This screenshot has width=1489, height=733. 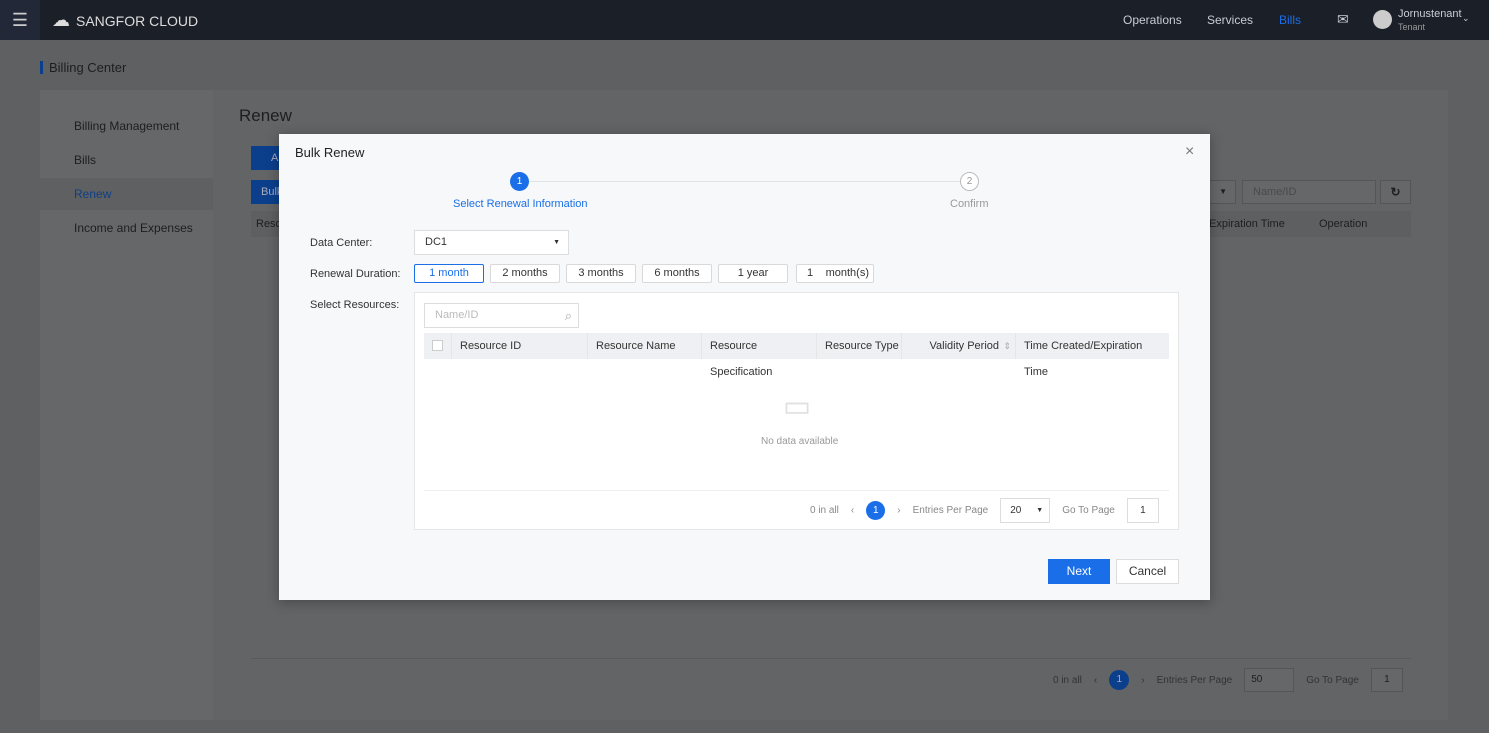 What do you see at coordinates (1025, 510) in the screenshot?
I see `entries-select: 20 ▼` at bounding box center [1025, 510].